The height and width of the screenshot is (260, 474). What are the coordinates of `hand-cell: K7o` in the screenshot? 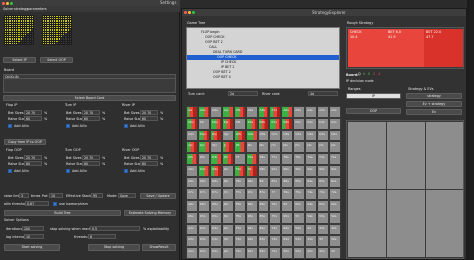 It's located at (203, 194).